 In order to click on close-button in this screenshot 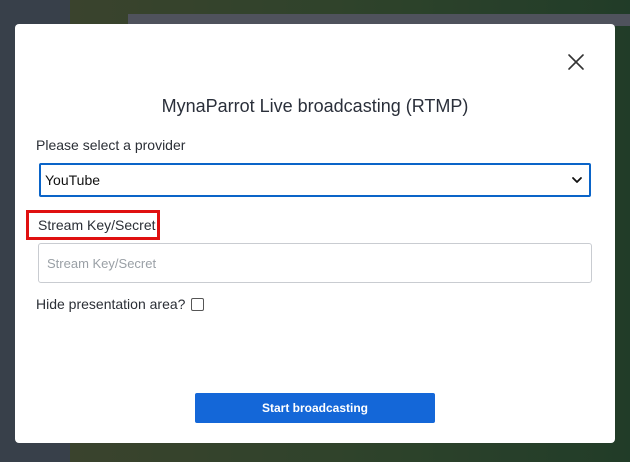, I will do `click(576, 62)`.